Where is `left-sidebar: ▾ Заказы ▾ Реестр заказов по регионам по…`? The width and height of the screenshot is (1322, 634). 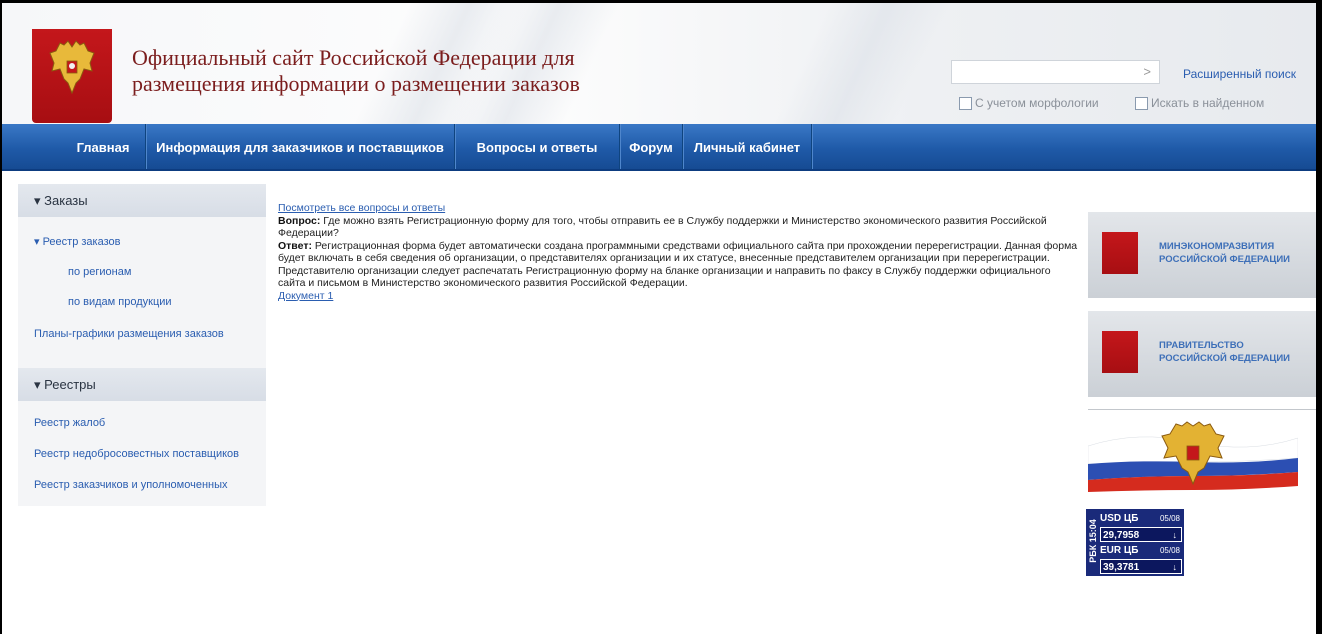
left-sidebar: ▾ Заказы ▾ Реестр заказов по регионам по… is located at coordinates (142, 345).